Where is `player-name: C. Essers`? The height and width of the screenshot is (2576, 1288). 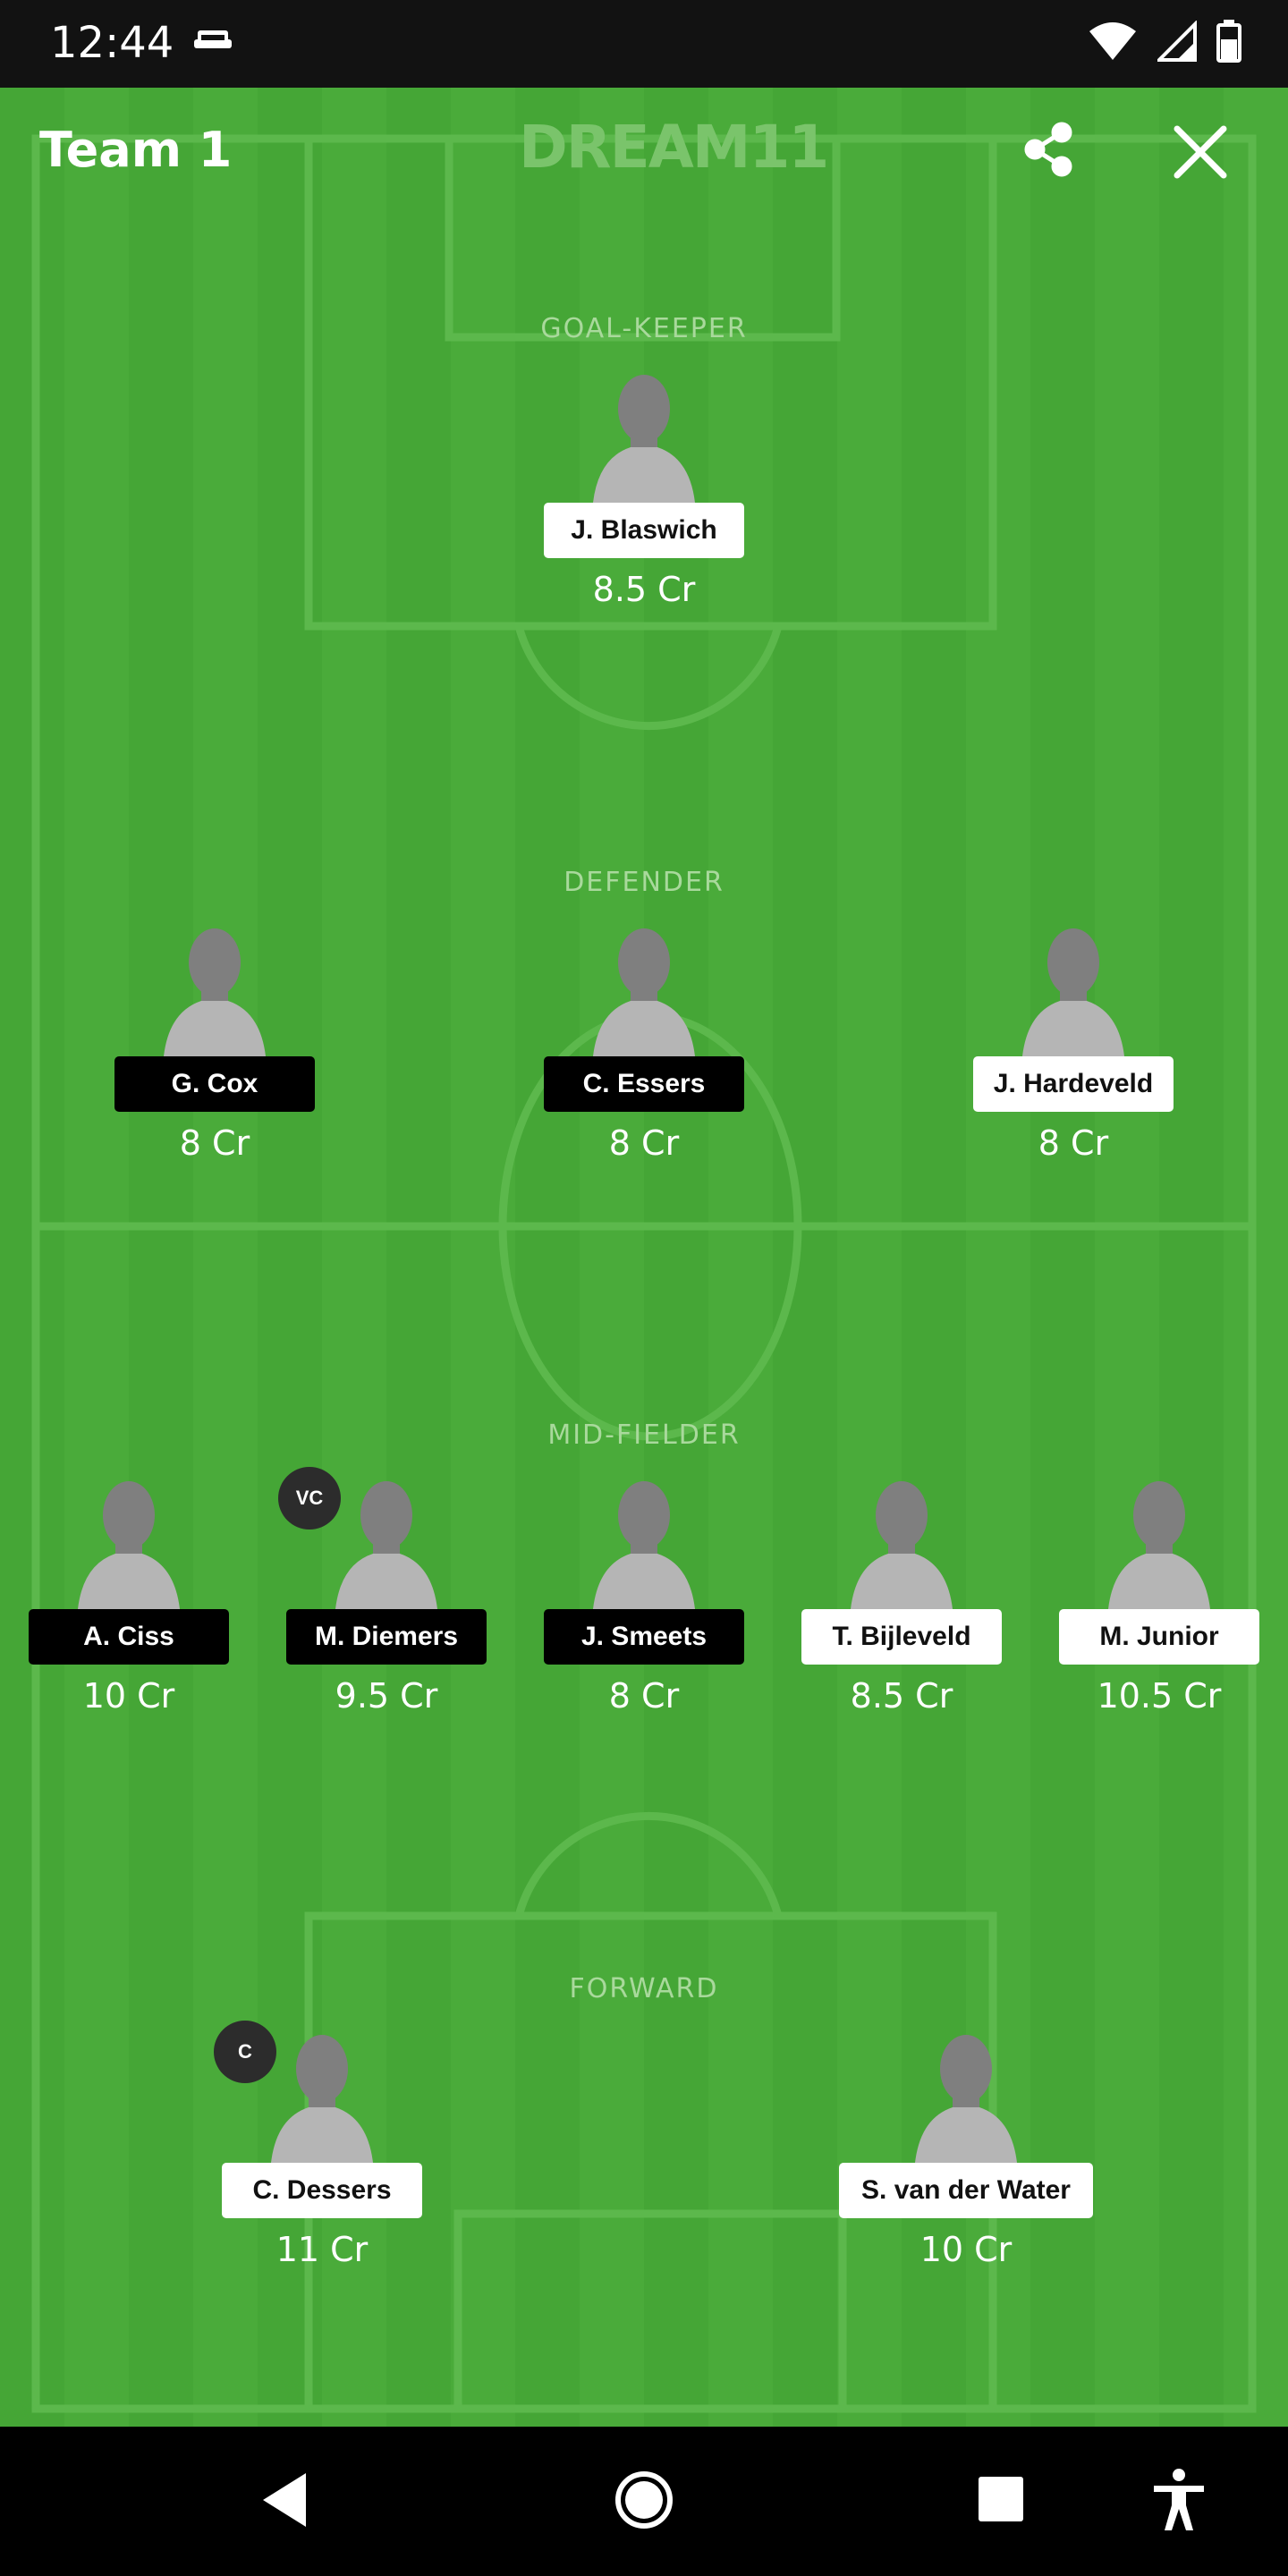 player-name: C. Essers is located at coordinates (644, 1084).